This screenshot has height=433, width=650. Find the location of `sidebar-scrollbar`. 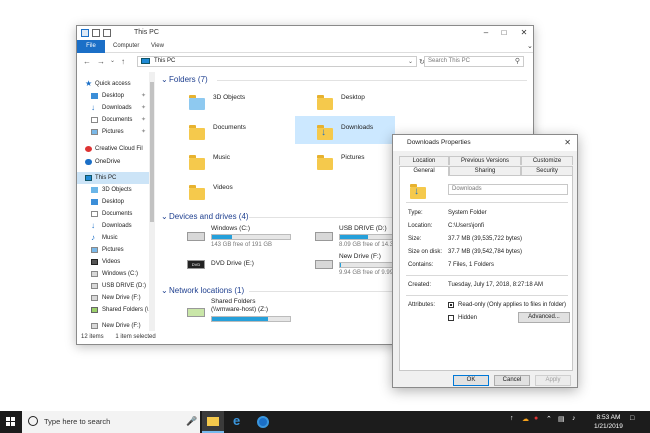

sidebar-scrollbar is located at coordinates (152, 201).